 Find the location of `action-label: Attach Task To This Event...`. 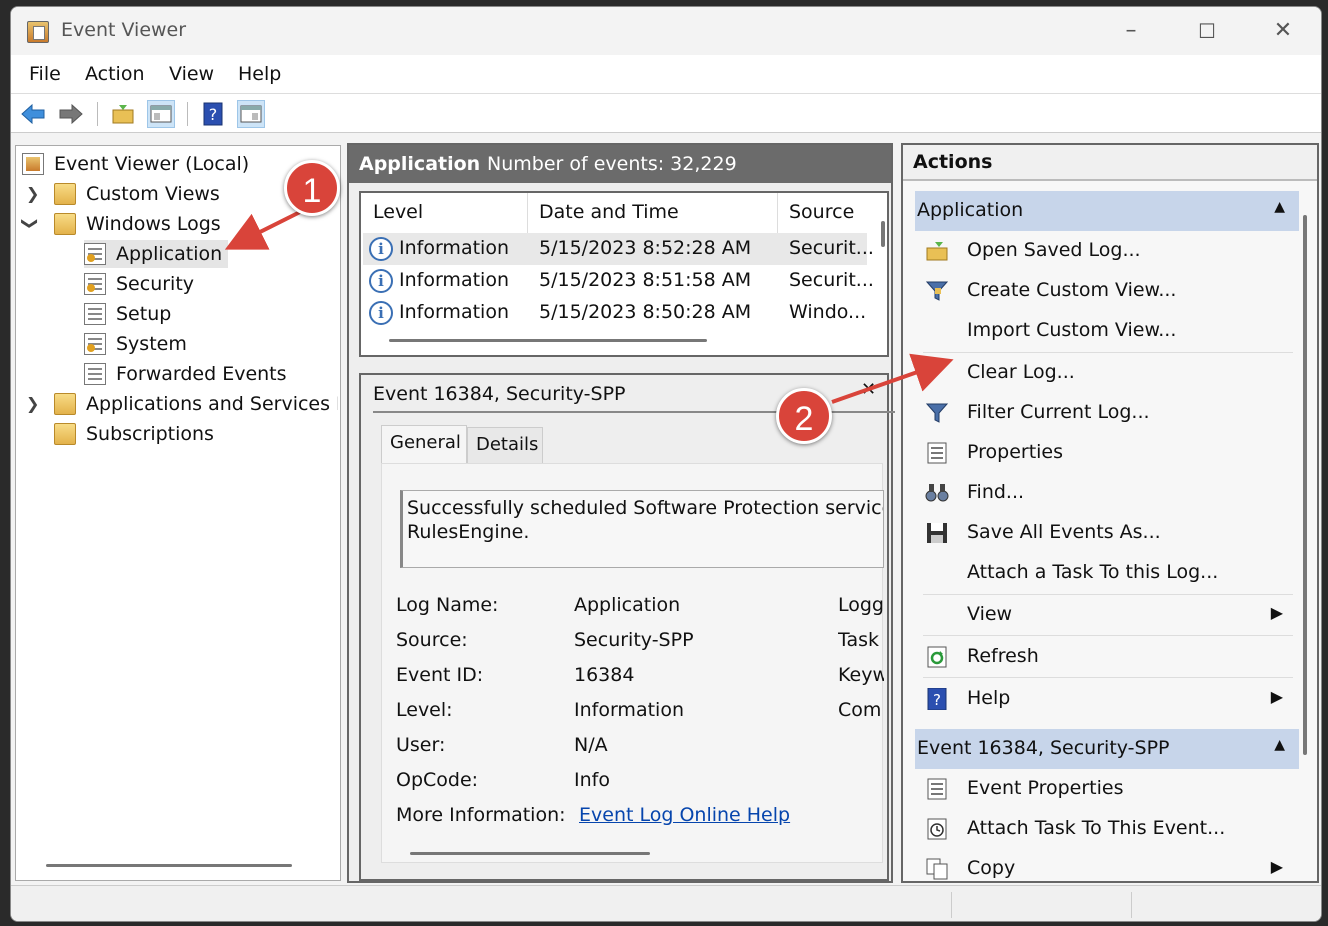

action-label: Attach Task To This Event... is located at coordinates (1096, 828).